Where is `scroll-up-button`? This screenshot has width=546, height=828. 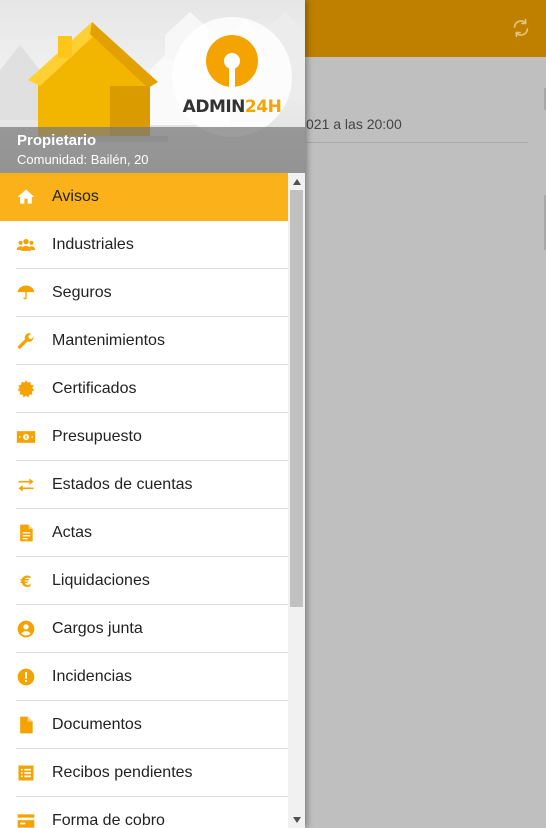
scroll-up-button is located at coordinates (296, 181).